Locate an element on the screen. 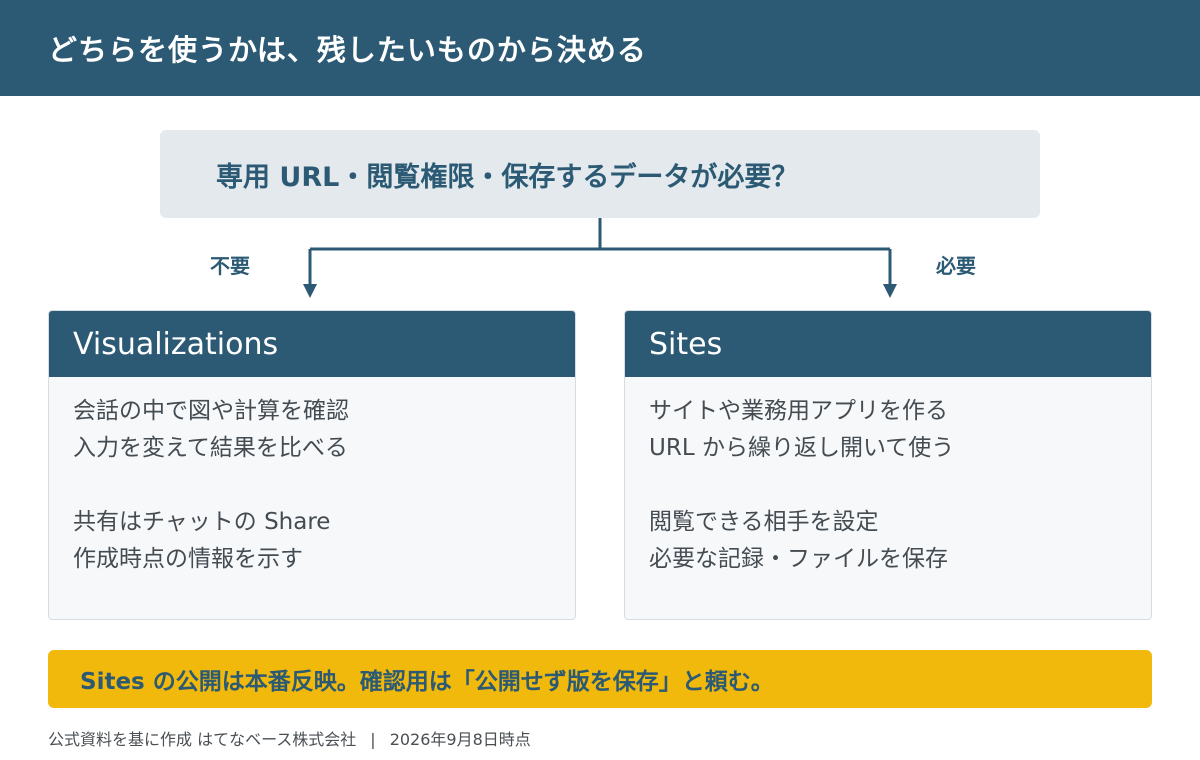  card-line: 閲覧できる相手を設定 is located at coordinates (764, 522).